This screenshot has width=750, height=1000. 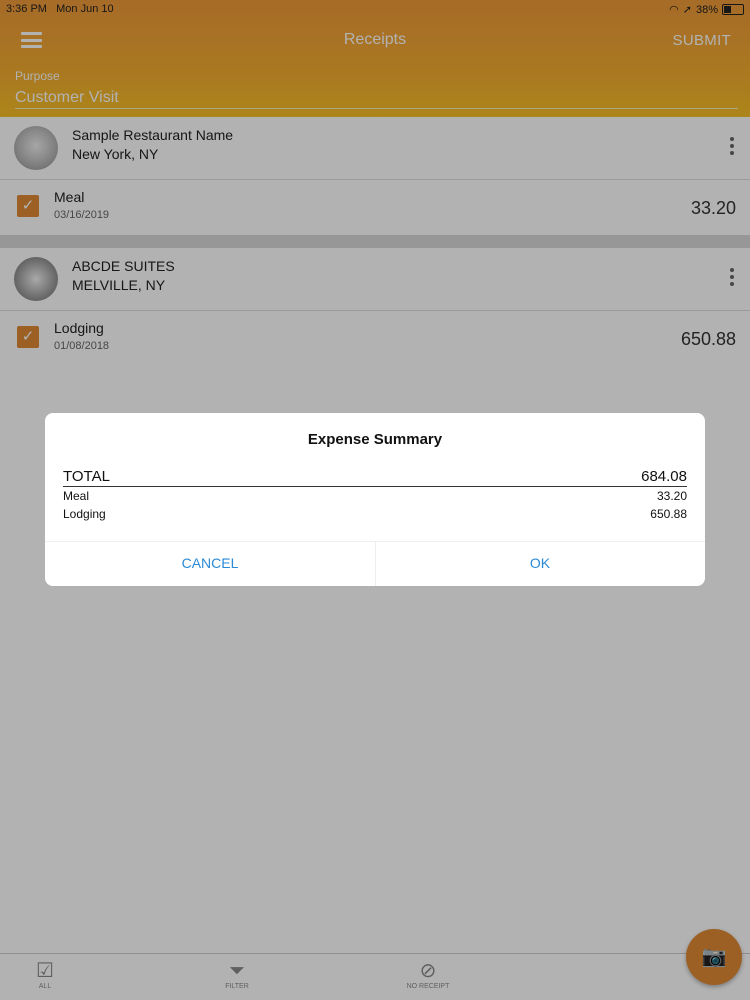 I want to click on cancel-button: CANCEL, so click(x=210, y=563).